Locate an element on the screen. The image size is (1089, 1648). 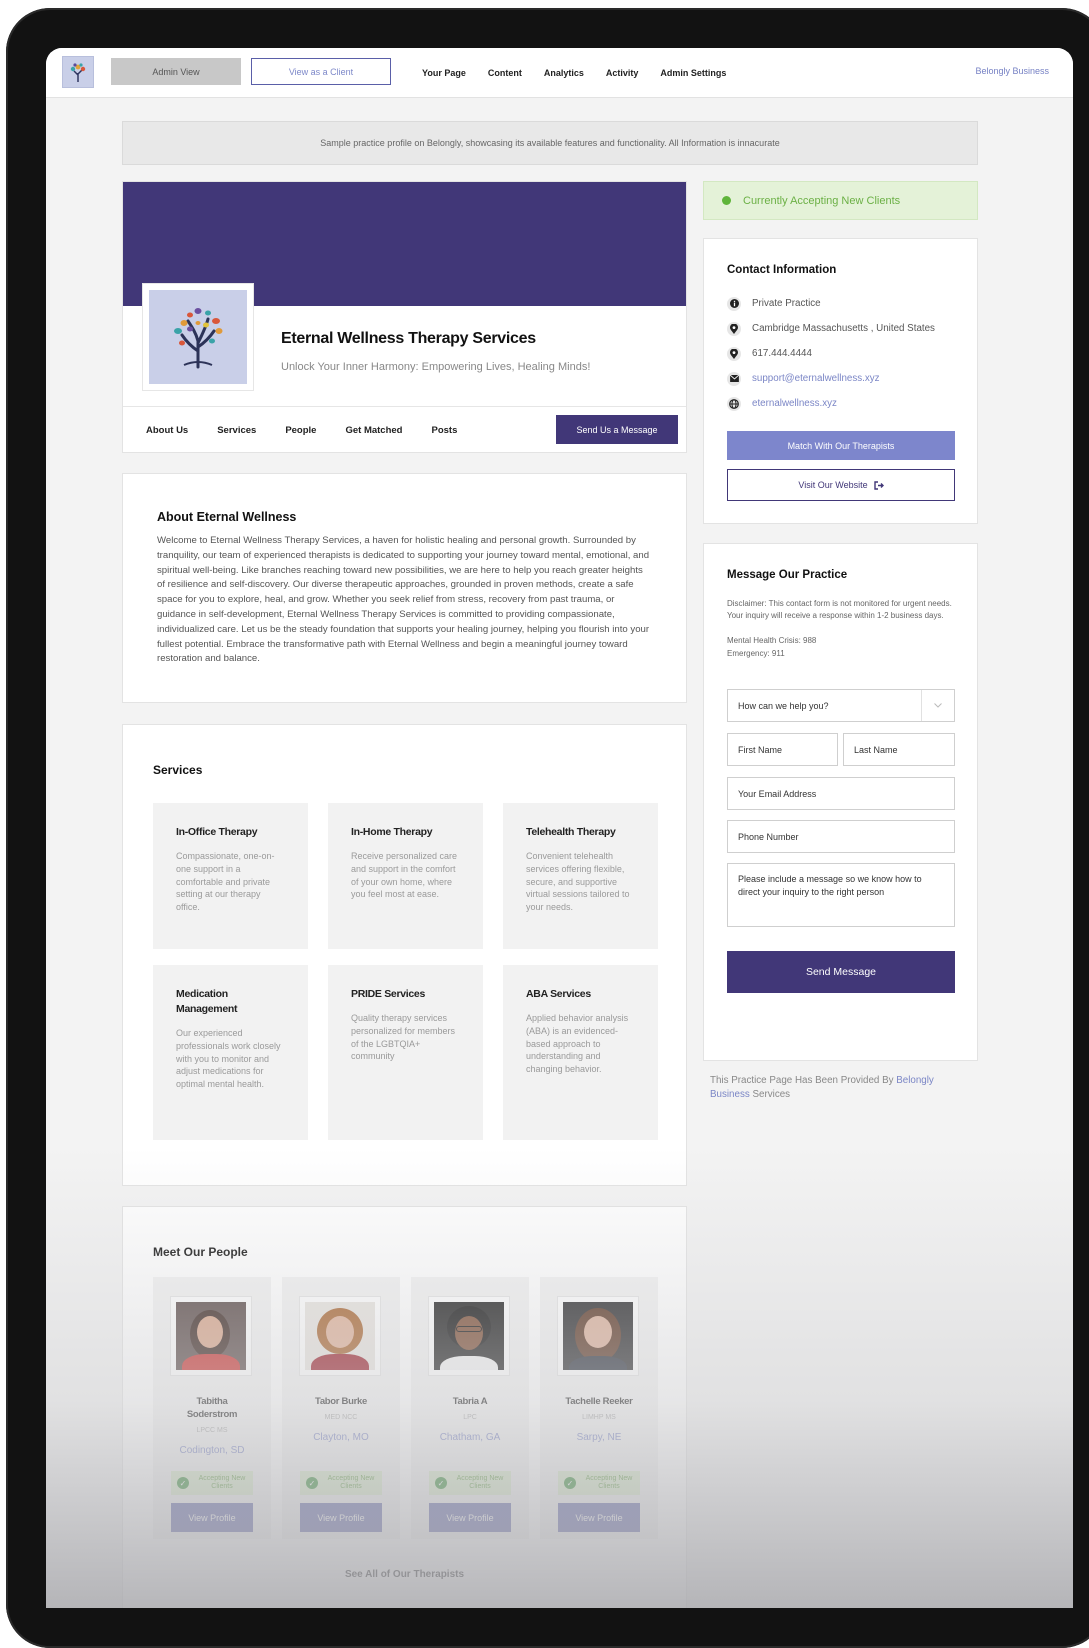
person-location: Codington, SD is located at coordinates (212, 1450).